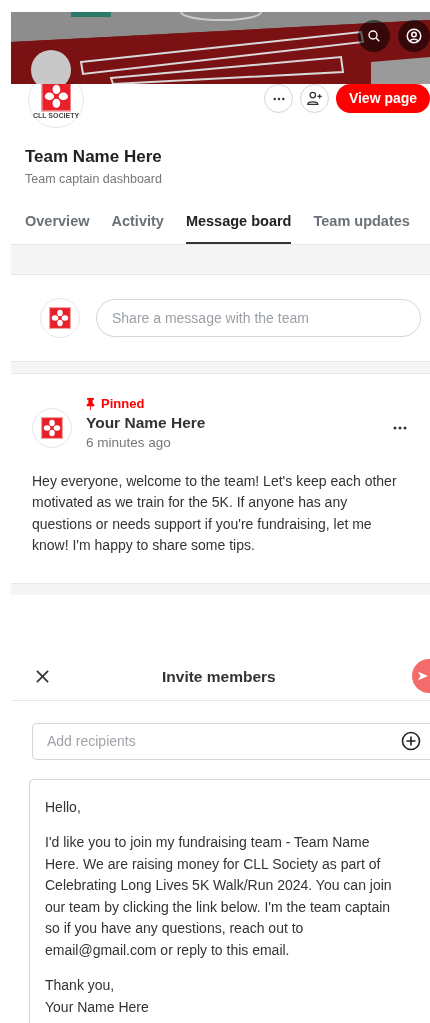  I want to click on message-text: Hello,, so click(63, 807).